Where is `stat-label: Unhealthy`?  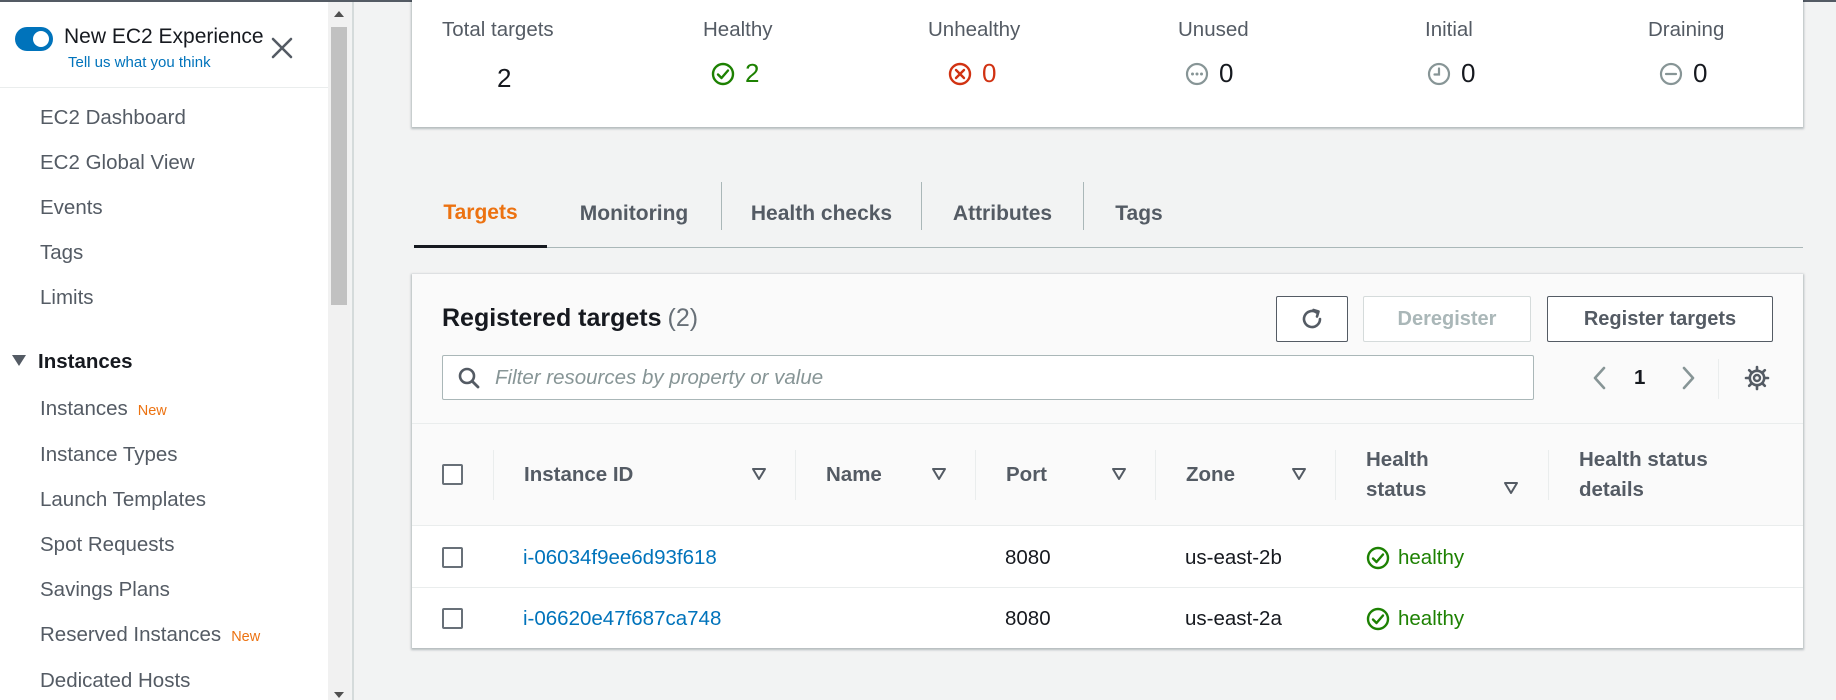 stat-label: Unhealthy is located at coordinates (974, 29).